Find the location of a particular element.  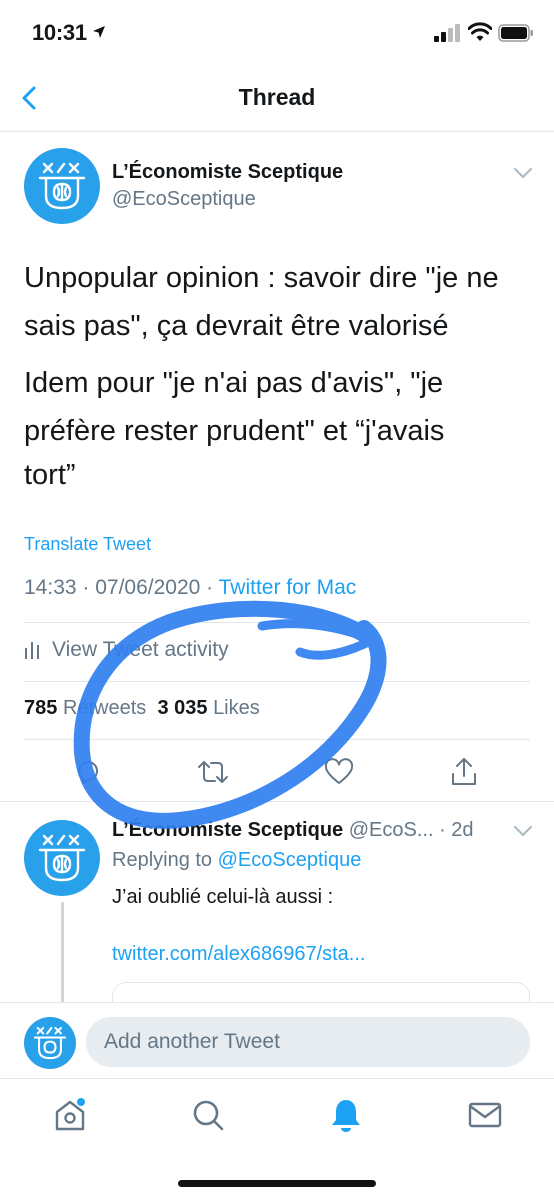

reply-time: · 2d is located at coordinates (456, 830).